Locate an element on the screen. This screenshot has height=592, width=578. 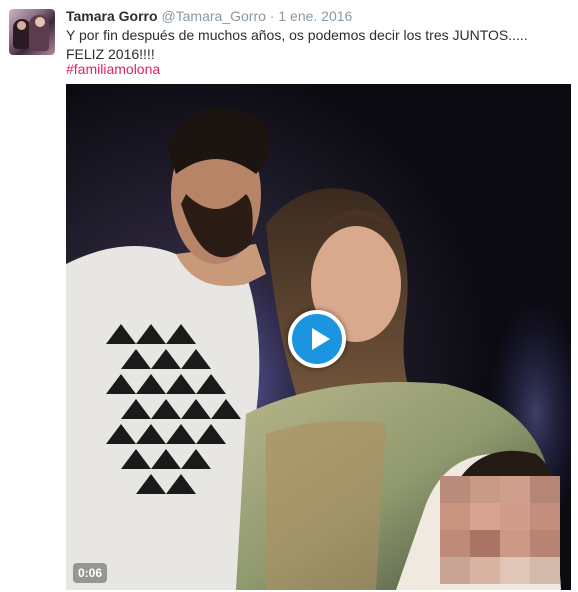
tweet-header: Tamara Gorro @Tamara_Gorro · 1 ene. 2016 is located at coordinates (209, 16).